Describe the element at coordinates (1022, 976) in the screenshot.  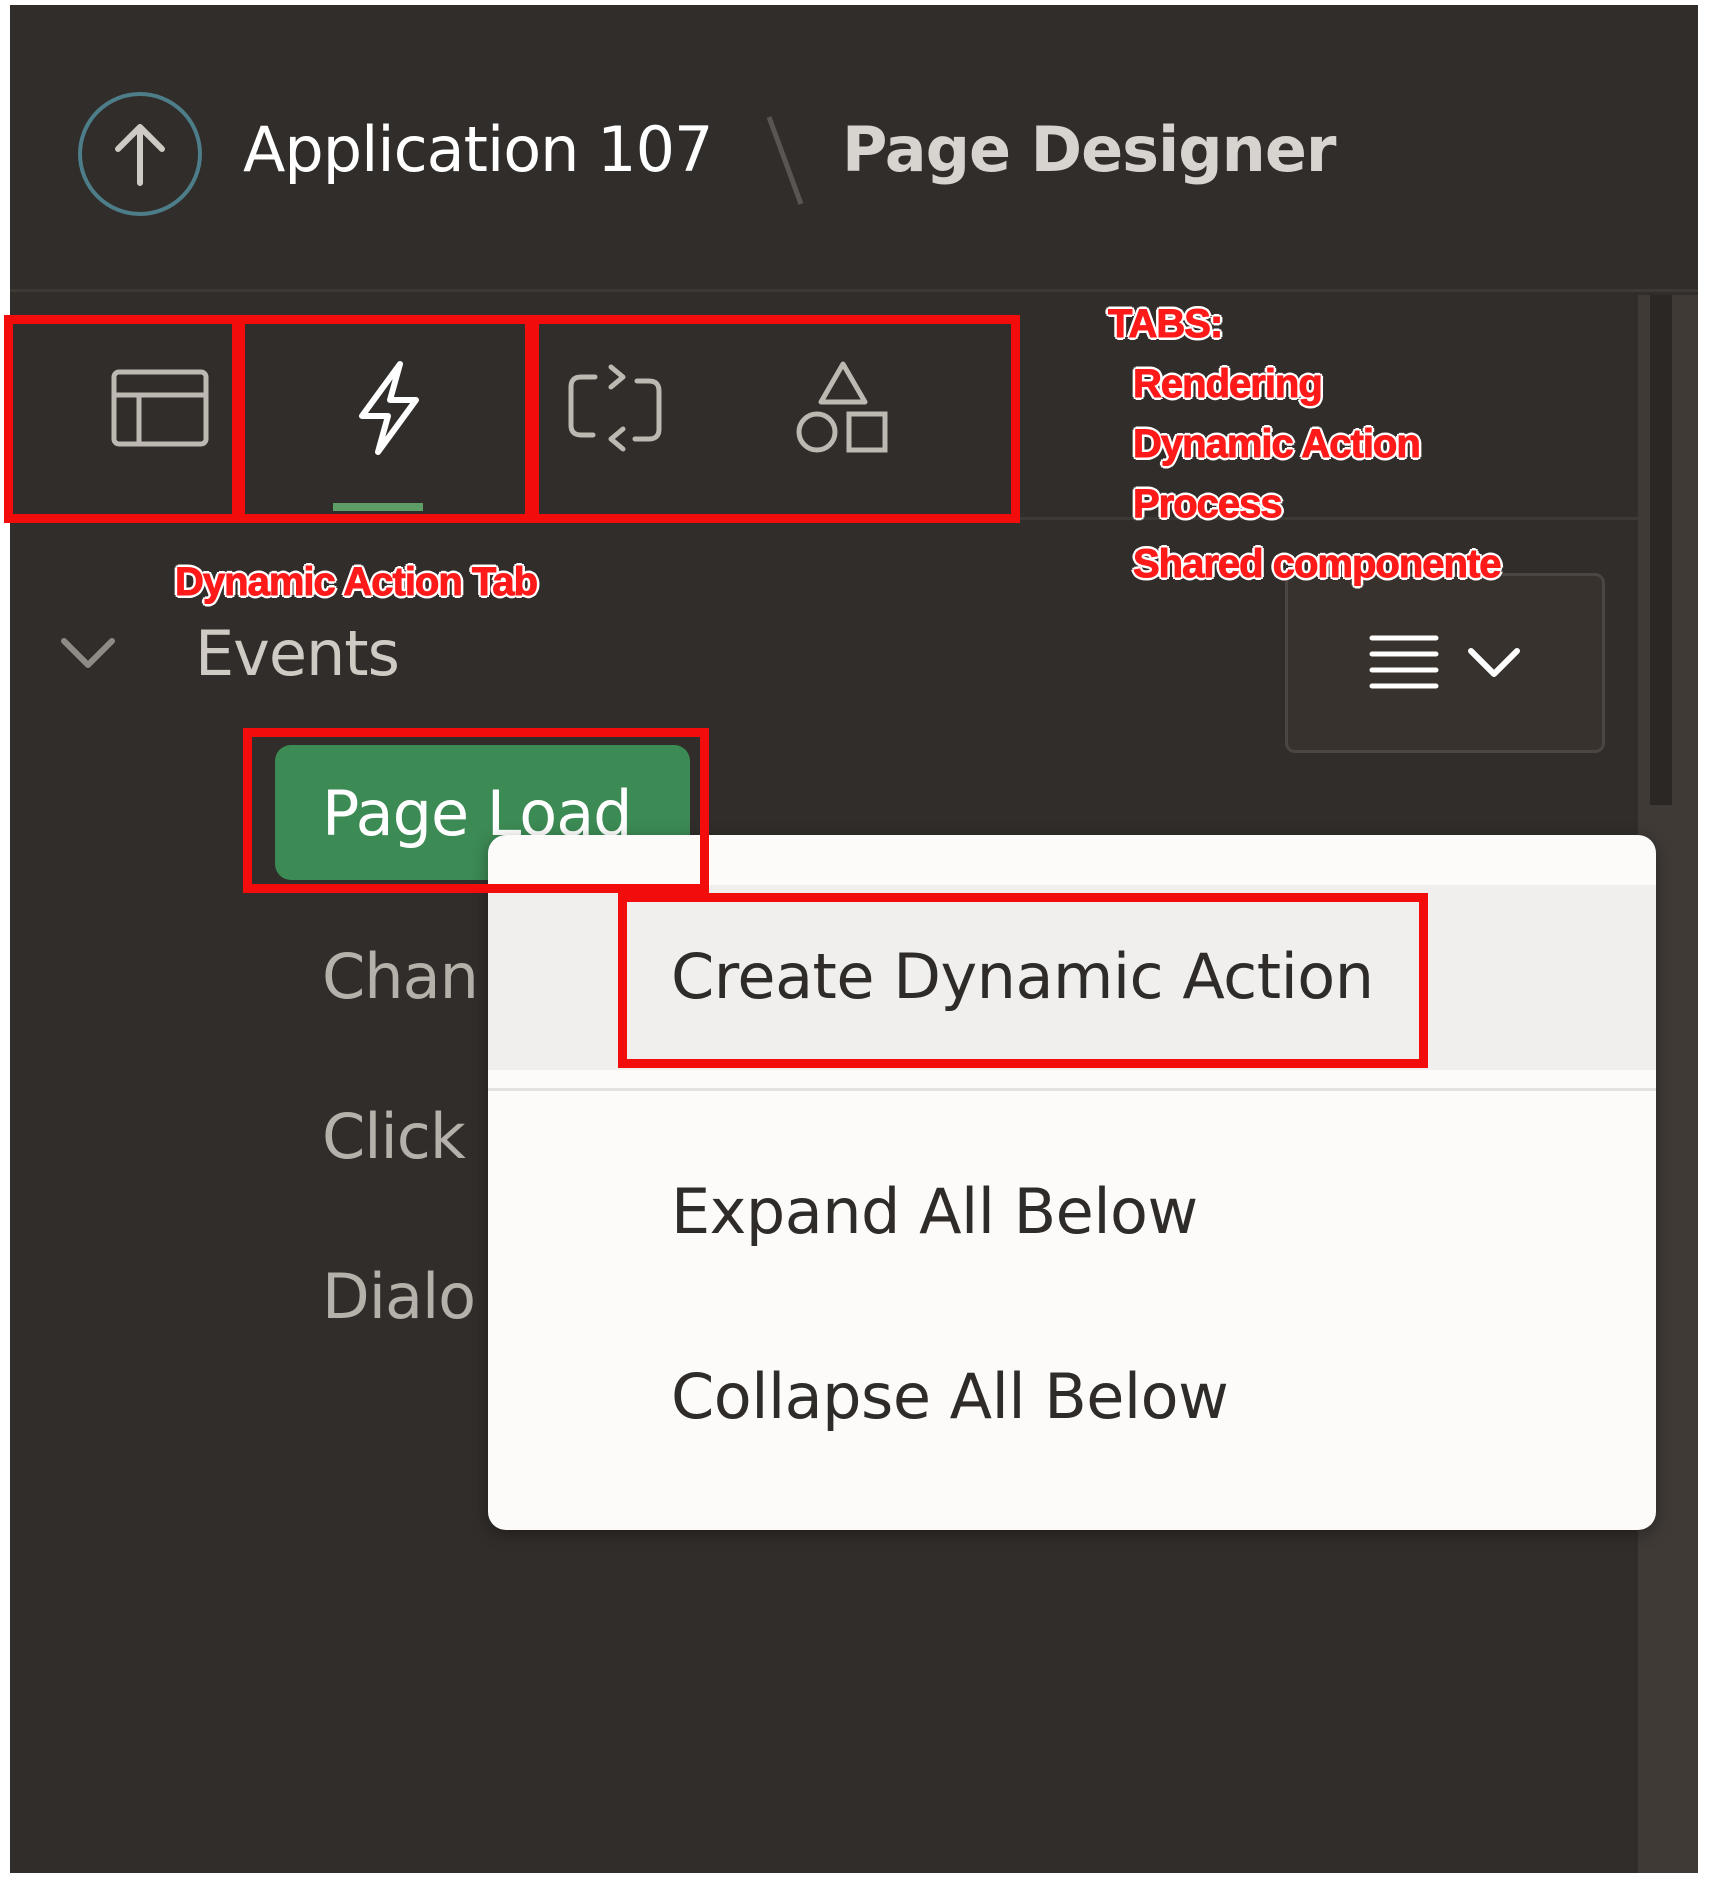
I see `menu-item-label: Create Dynamic Action` at that location.